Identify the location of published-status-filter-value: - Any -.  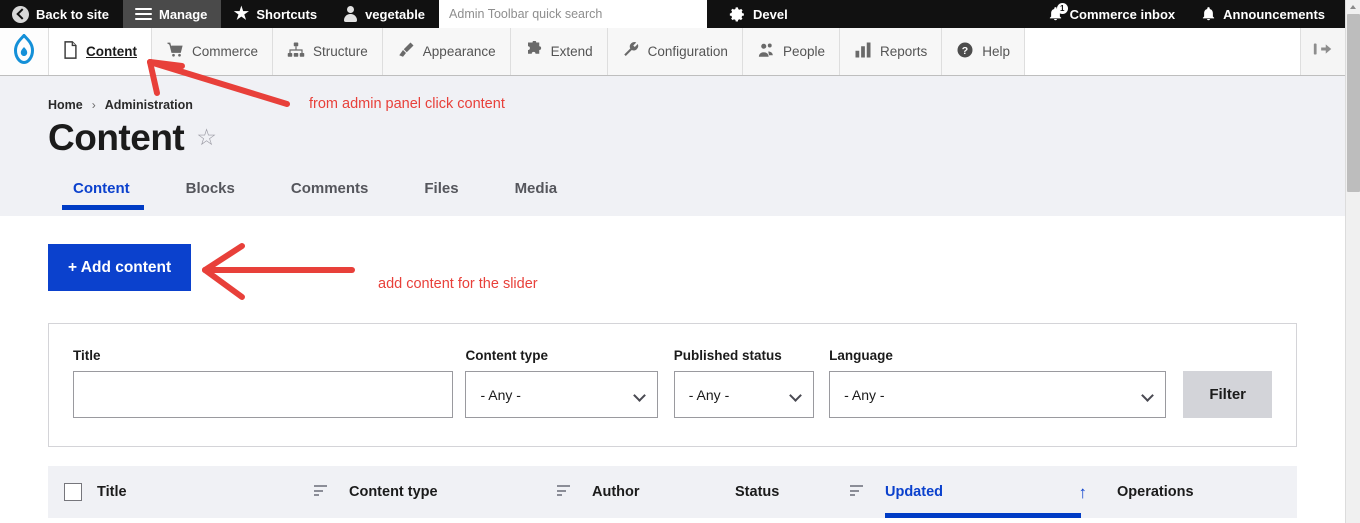
(709, 394).